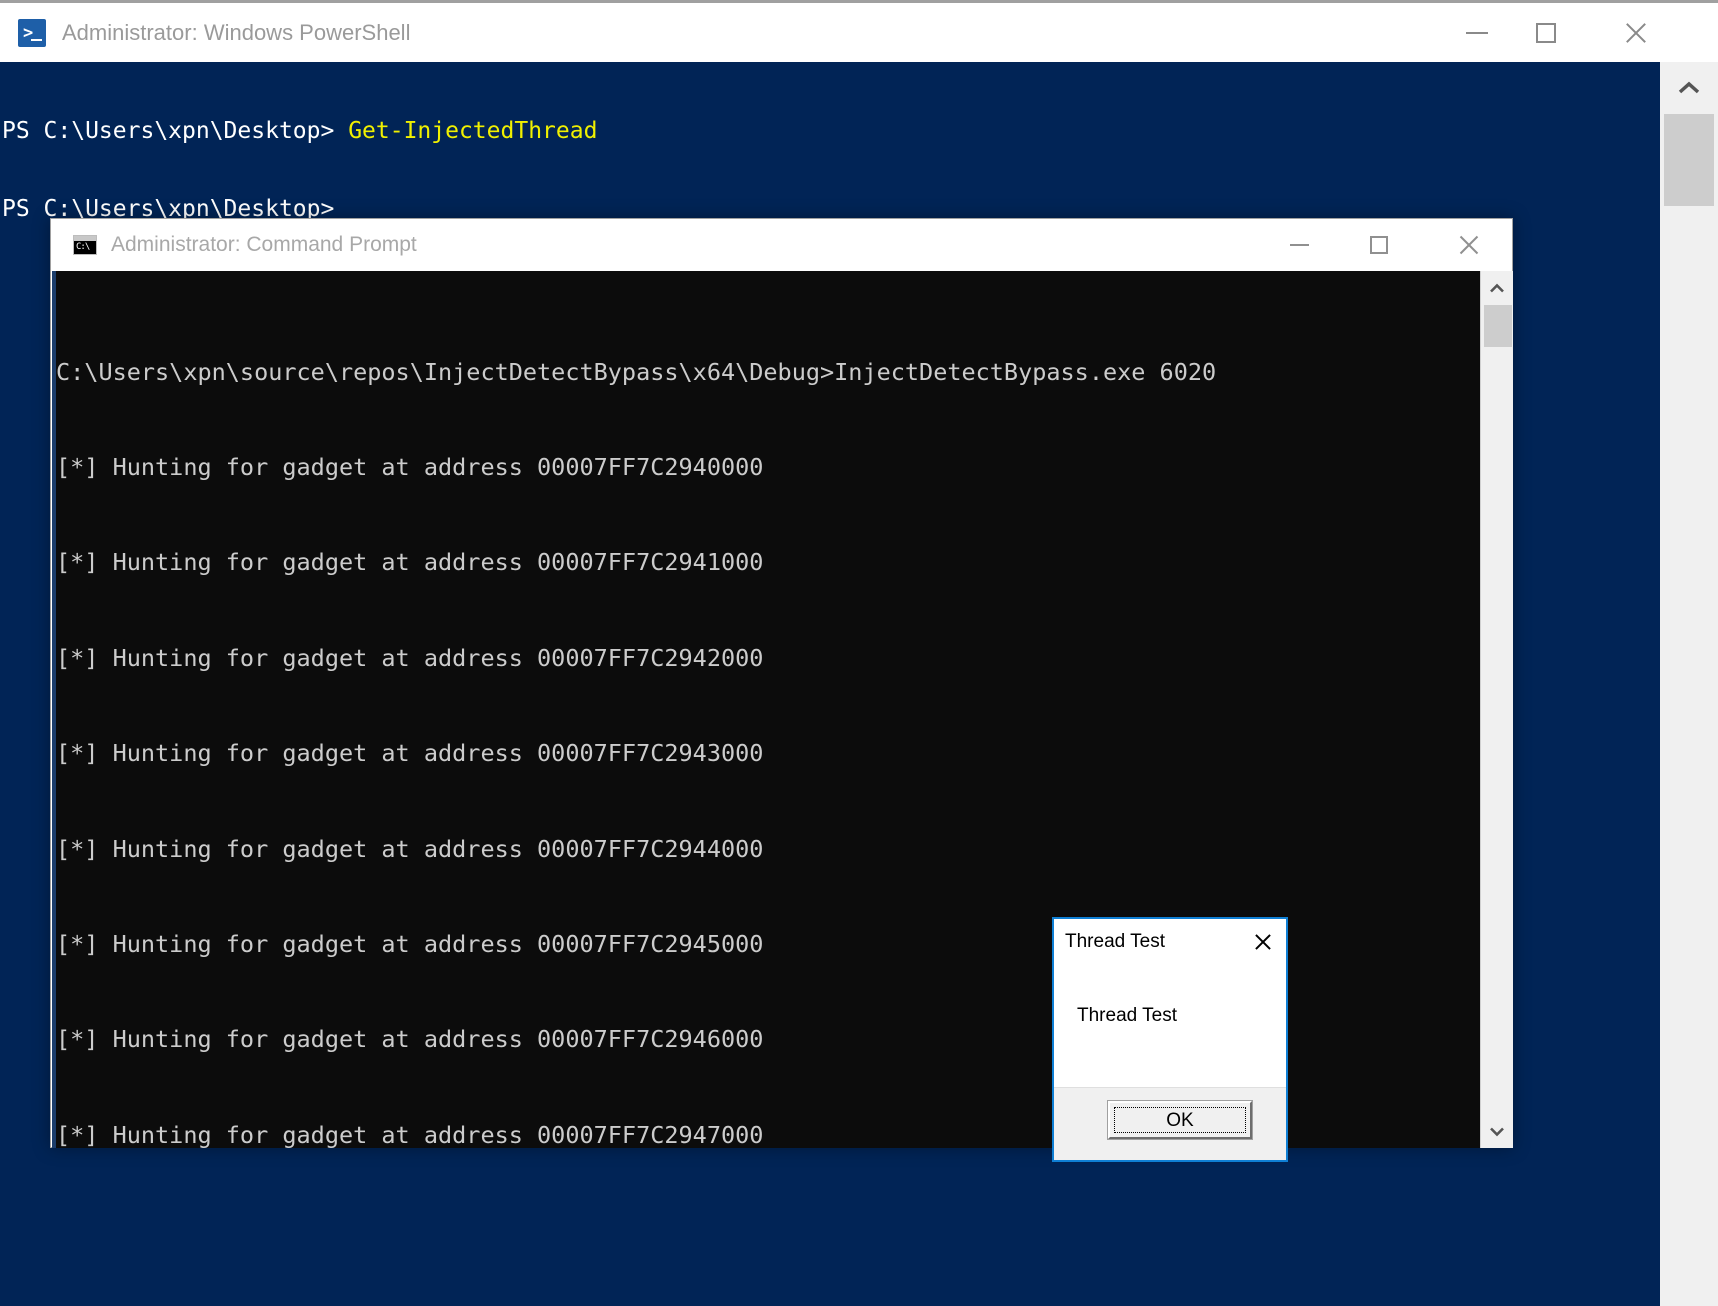 The height and width of the screenshot is (1306, 1718). I want to click on powershell-maximize-button, so click(1545, 32).